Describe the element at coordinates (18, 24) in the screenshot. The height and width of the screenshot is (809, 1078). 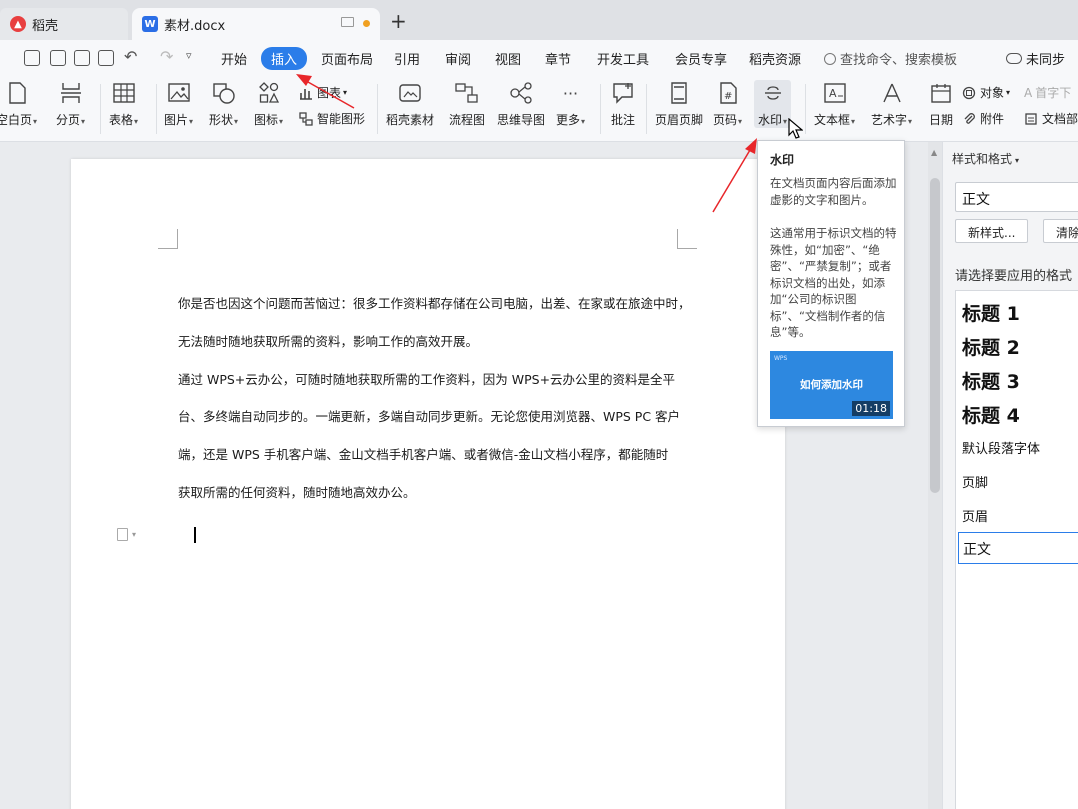
I see `daoke-logo-icon: ▲` at that location.